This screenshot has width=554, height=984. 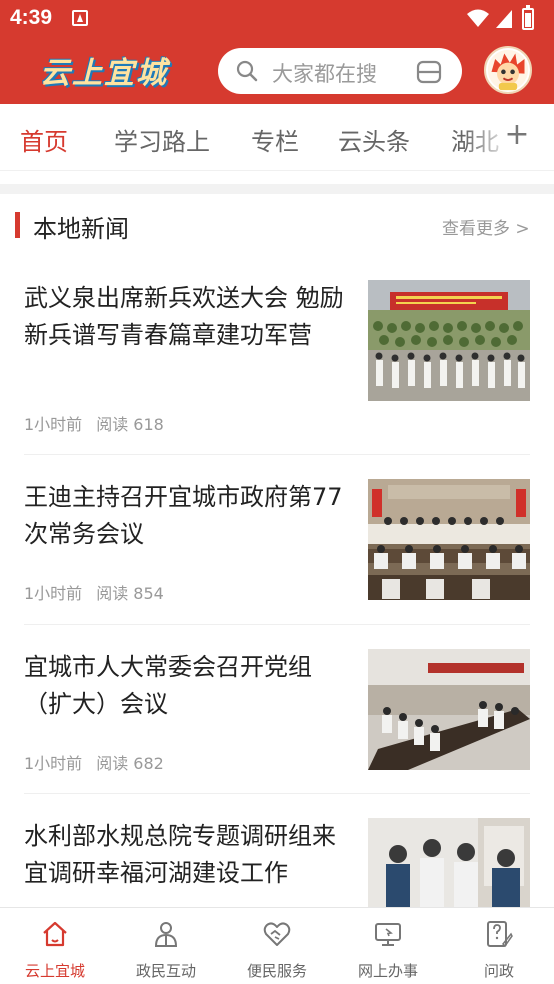 What do you see at coordinates (388, 934) in the screenshot?
I see `monitor-icon` at bounding box center [388, 934].